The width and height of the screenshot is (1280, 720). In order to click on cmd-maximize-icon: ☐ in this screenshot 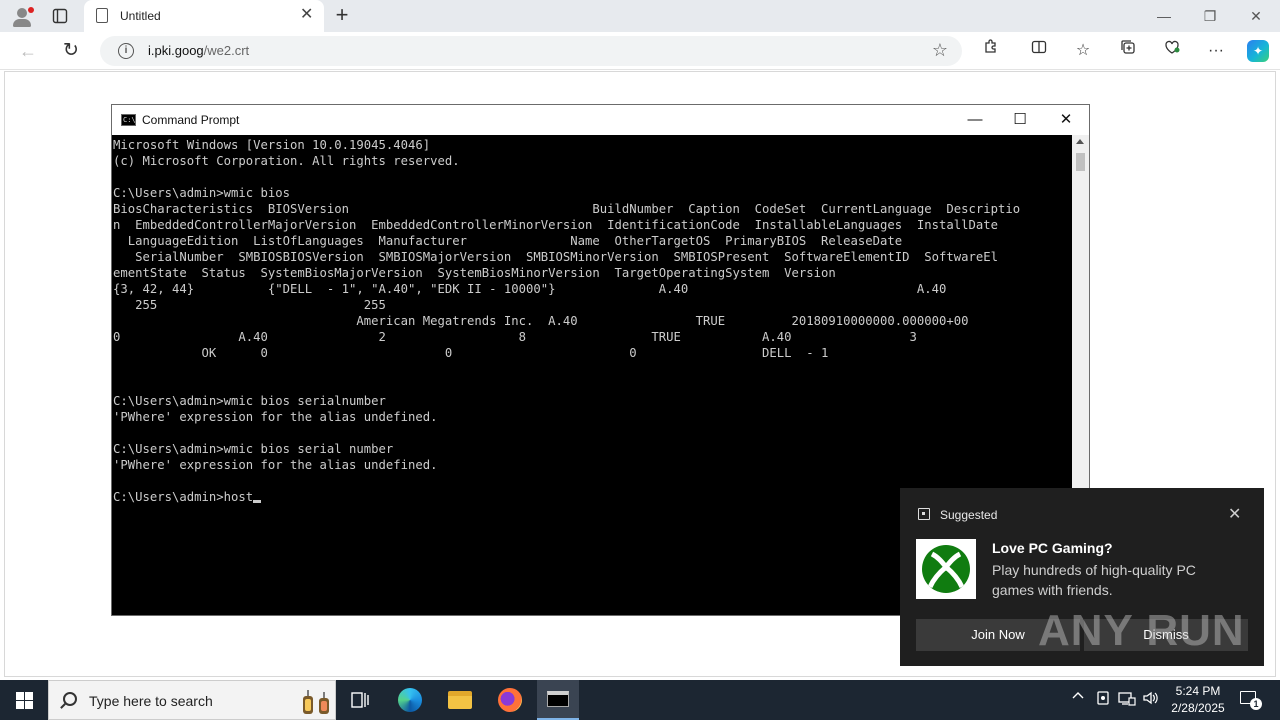, I will do `click(1020, 120)`.